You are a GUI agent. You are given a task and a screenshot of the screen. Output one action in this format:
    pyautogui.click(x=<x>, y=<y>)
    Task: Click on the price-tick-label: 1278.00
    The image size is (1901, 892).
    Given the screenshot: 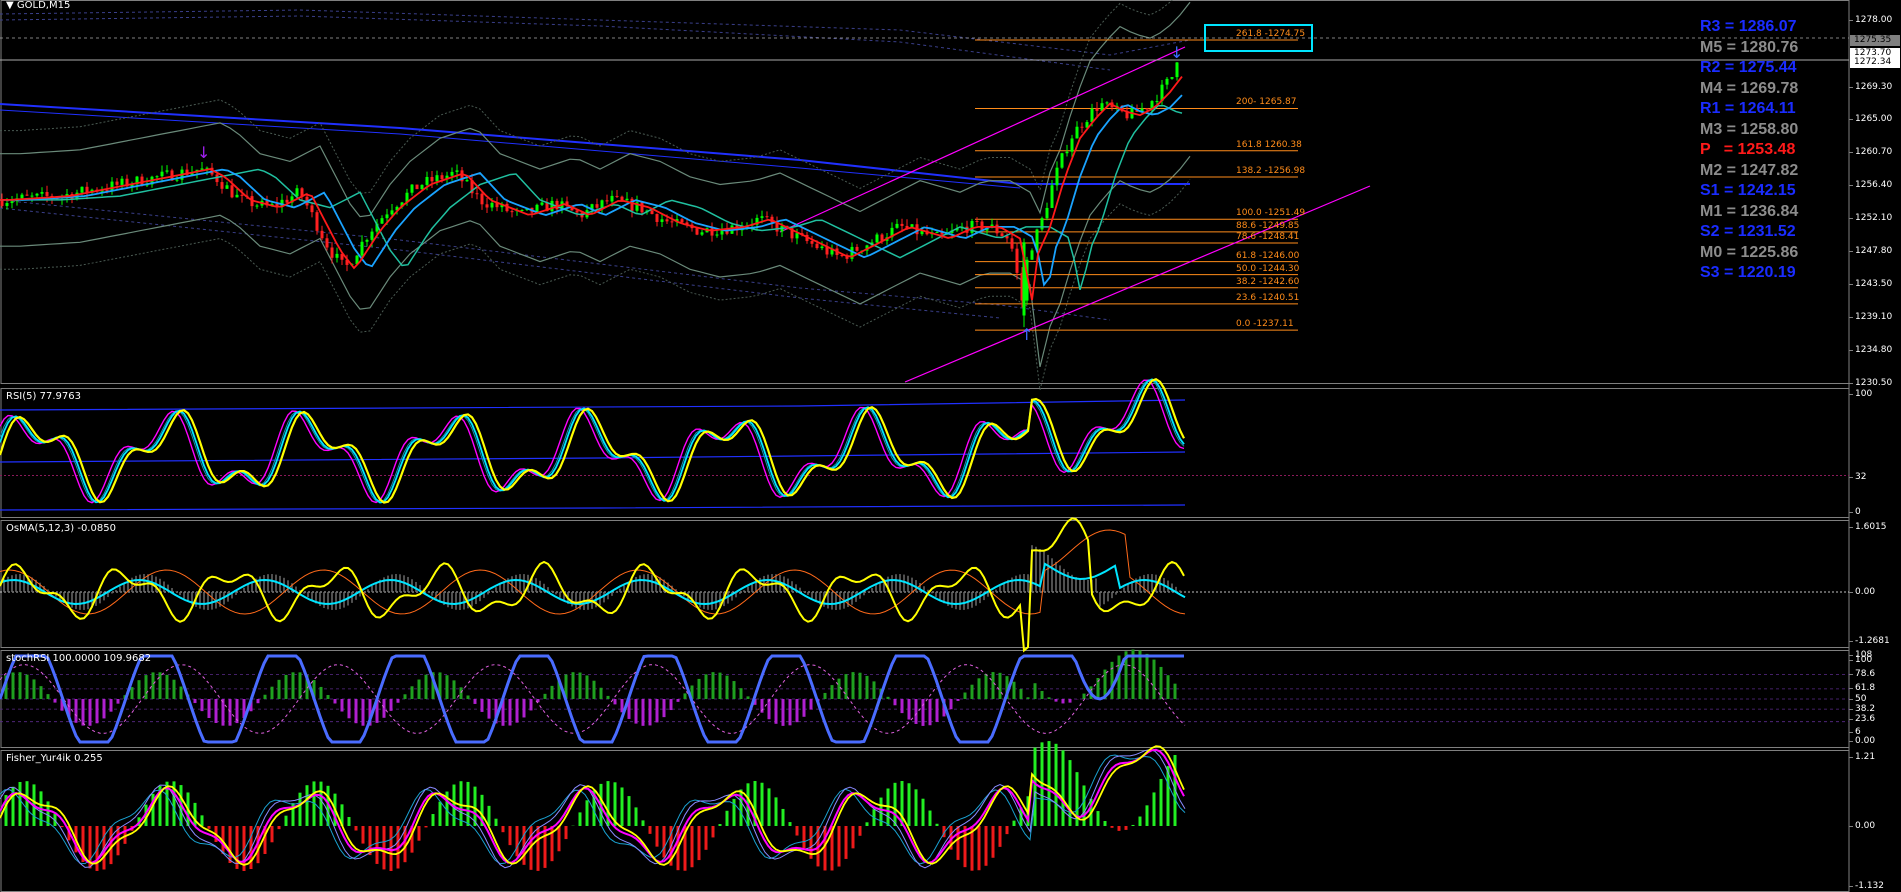 What is the action you would take?
    pyautogui.click(x=1874, y=20)
    